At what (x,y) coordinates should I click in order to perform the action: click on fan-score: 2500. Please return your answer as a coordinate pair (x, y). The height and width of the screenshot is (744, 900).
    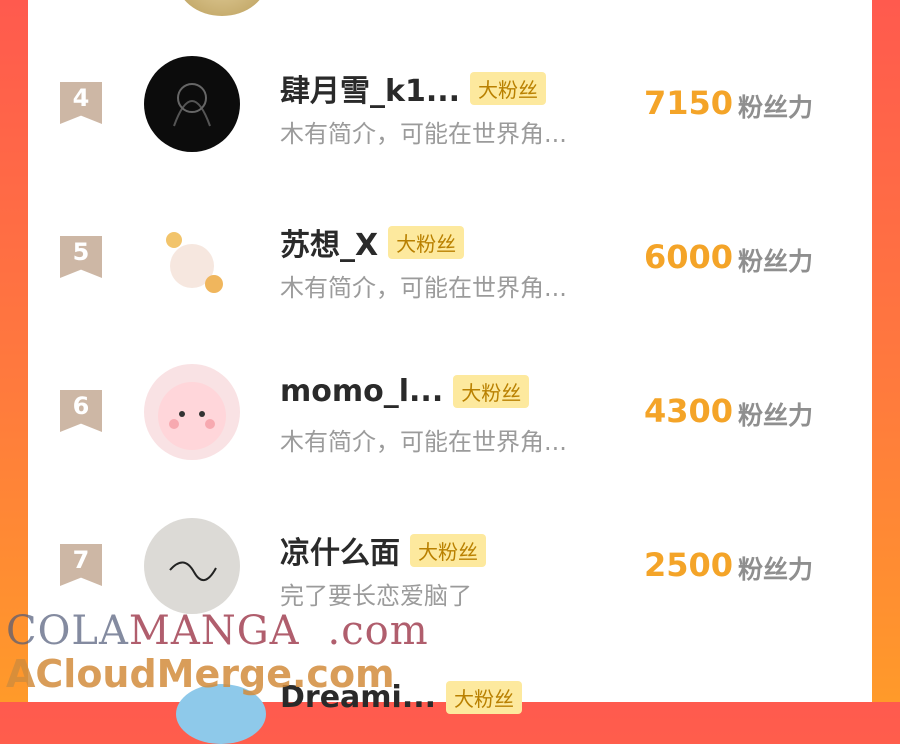
    Looking at the image, I should click on (689, 565).